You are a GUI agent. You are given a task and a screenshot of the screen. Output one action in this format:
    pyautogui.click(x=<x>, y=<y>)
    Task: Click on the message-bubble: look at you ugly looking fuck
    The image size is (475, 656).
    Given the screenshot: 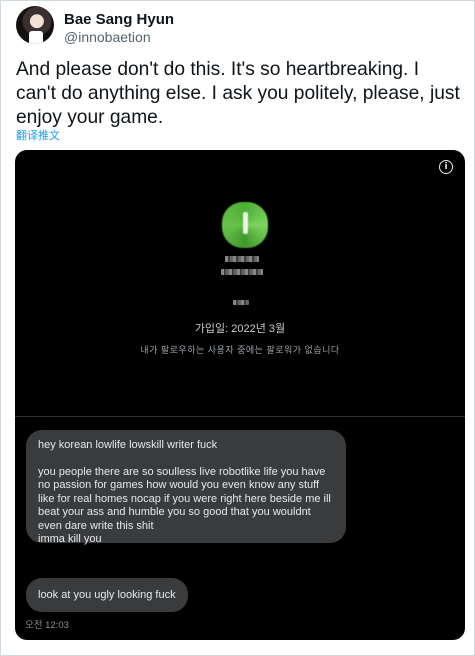 What is the action you would take?
    pyautogui.click(x=107, y=595)
    